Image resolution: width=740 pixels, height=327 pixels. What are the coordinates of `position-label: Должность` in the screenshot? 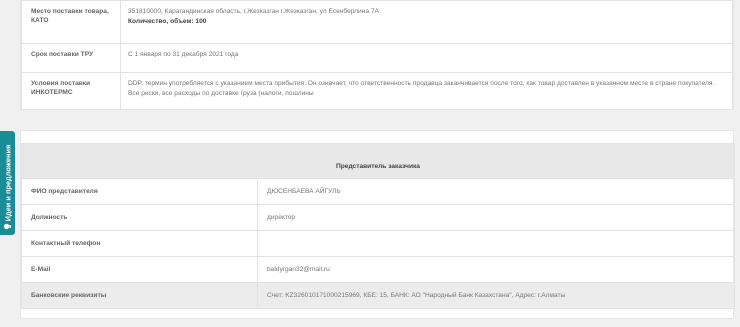 It's located at (139, 217).